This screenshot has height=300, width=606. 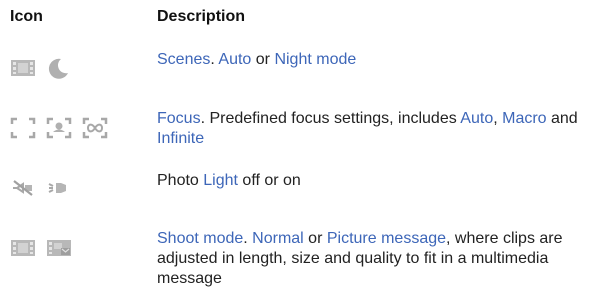 I want to click on highlighted-term: Normal, so click(x=278, y=238).